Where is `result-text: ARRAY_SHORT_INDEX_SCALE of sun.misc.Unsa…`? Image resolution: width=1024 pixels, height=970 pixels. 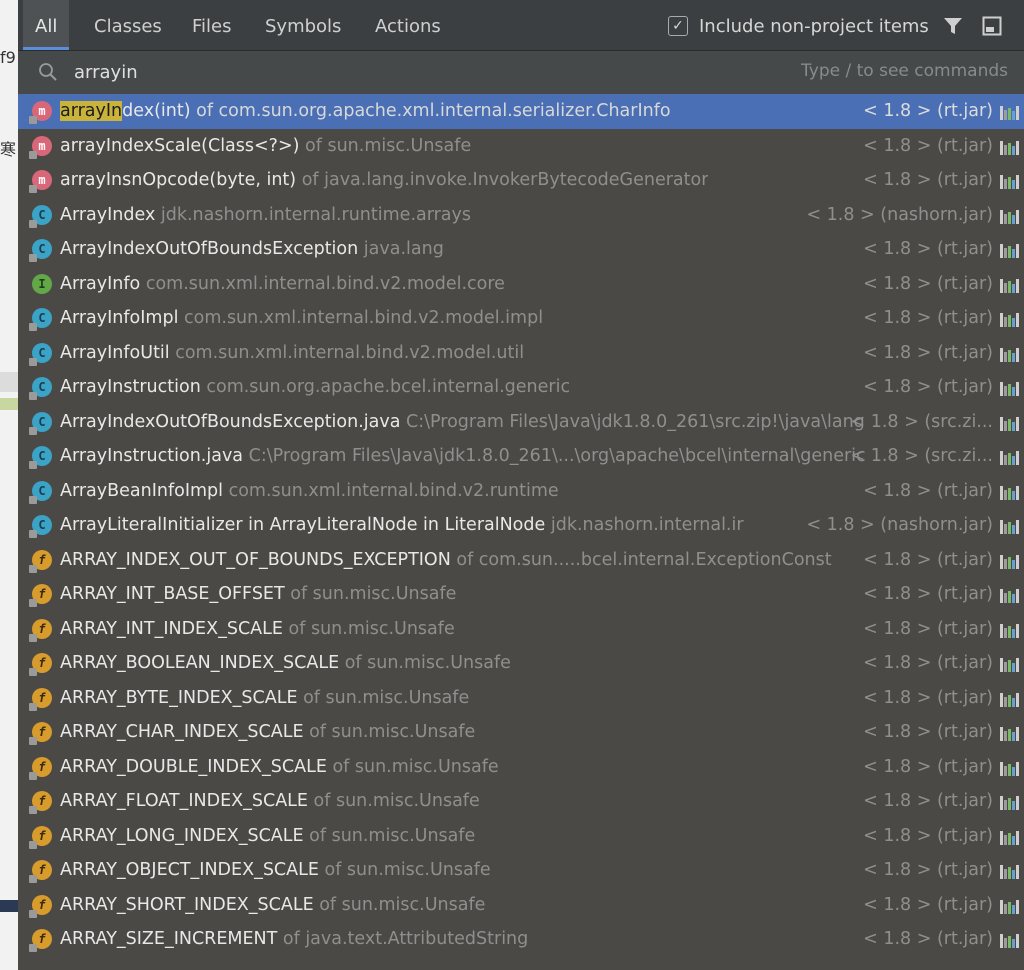 result-text: ARRAY_SHORT_INDEX_SCALE of sun.misc.Unsa… is located at coordinates (272, 905).